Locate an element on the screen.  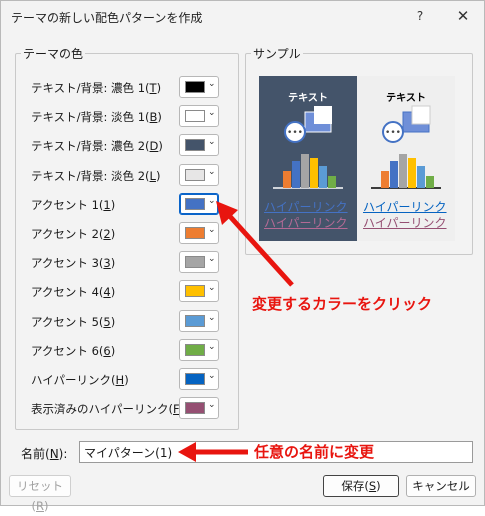
annotation-click-color: 変更するカラーをクリック is located at coordinates (342, 304).